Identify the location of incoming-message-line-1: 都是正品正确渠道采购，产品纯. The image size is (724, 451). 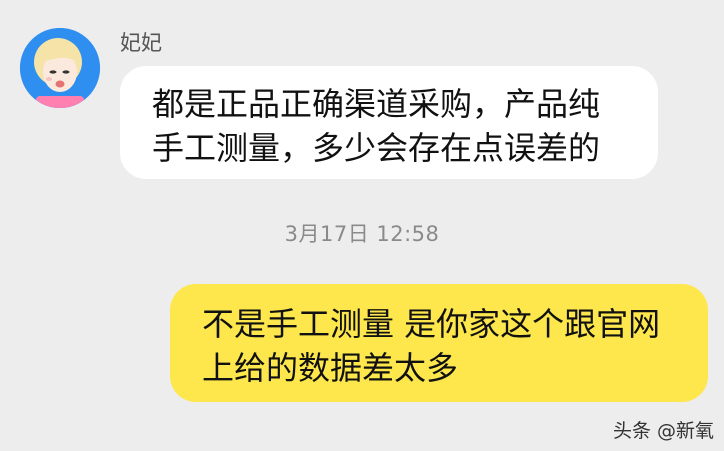
(376, 104).